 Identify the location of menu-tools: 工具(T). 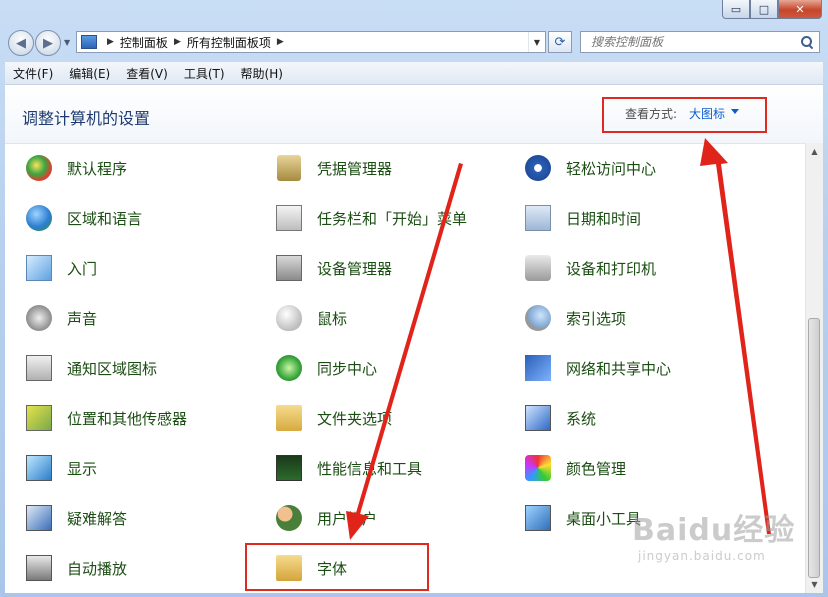
(204, 73).